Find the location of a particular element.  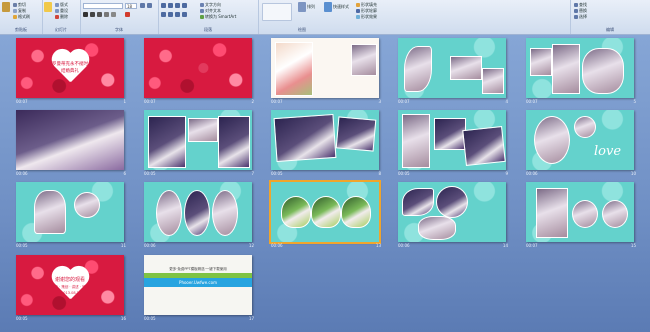

find-icon is located at coordinates (576, 5).